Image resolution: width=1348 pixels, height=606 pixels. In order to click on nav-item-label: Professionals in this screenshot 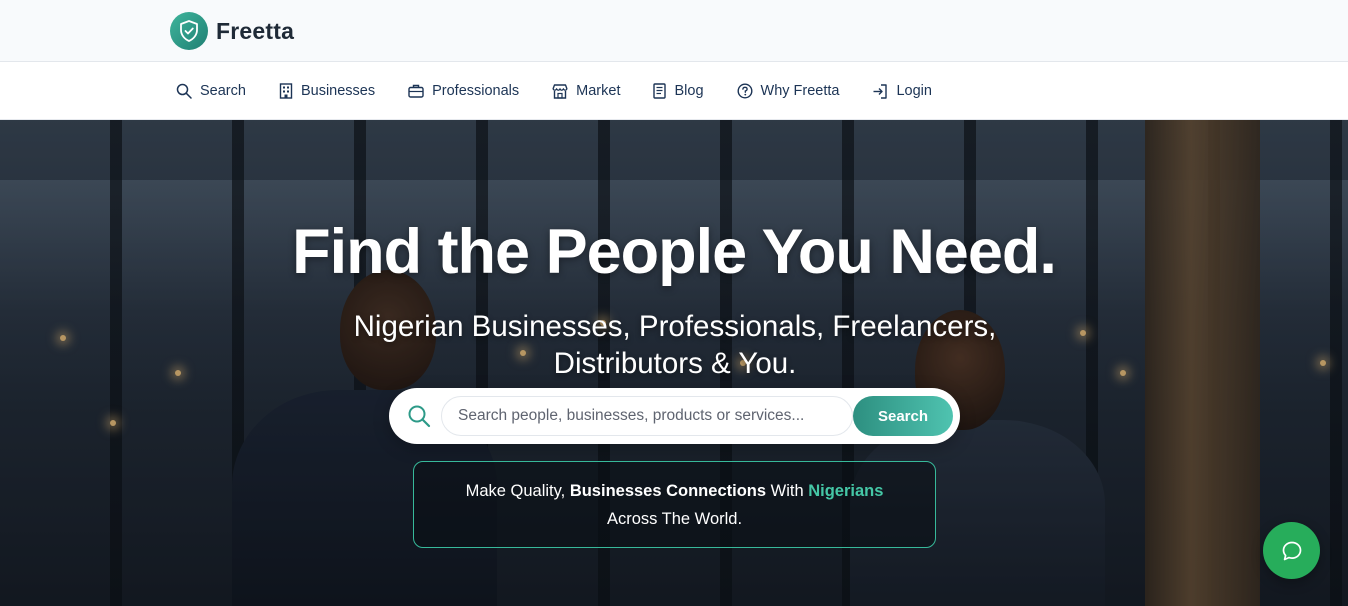, I will do `click(476, 91)`.